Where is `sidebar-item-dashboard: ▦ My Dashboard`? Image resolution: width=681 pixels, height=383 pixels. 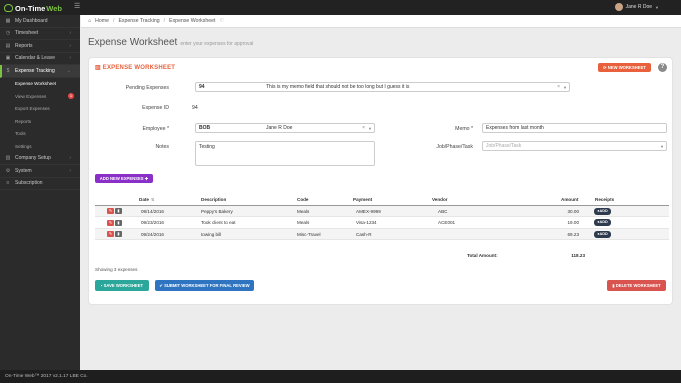
sidebar-item-dashboard: ▦ My Dashboard is located at coordinates (40, 21).